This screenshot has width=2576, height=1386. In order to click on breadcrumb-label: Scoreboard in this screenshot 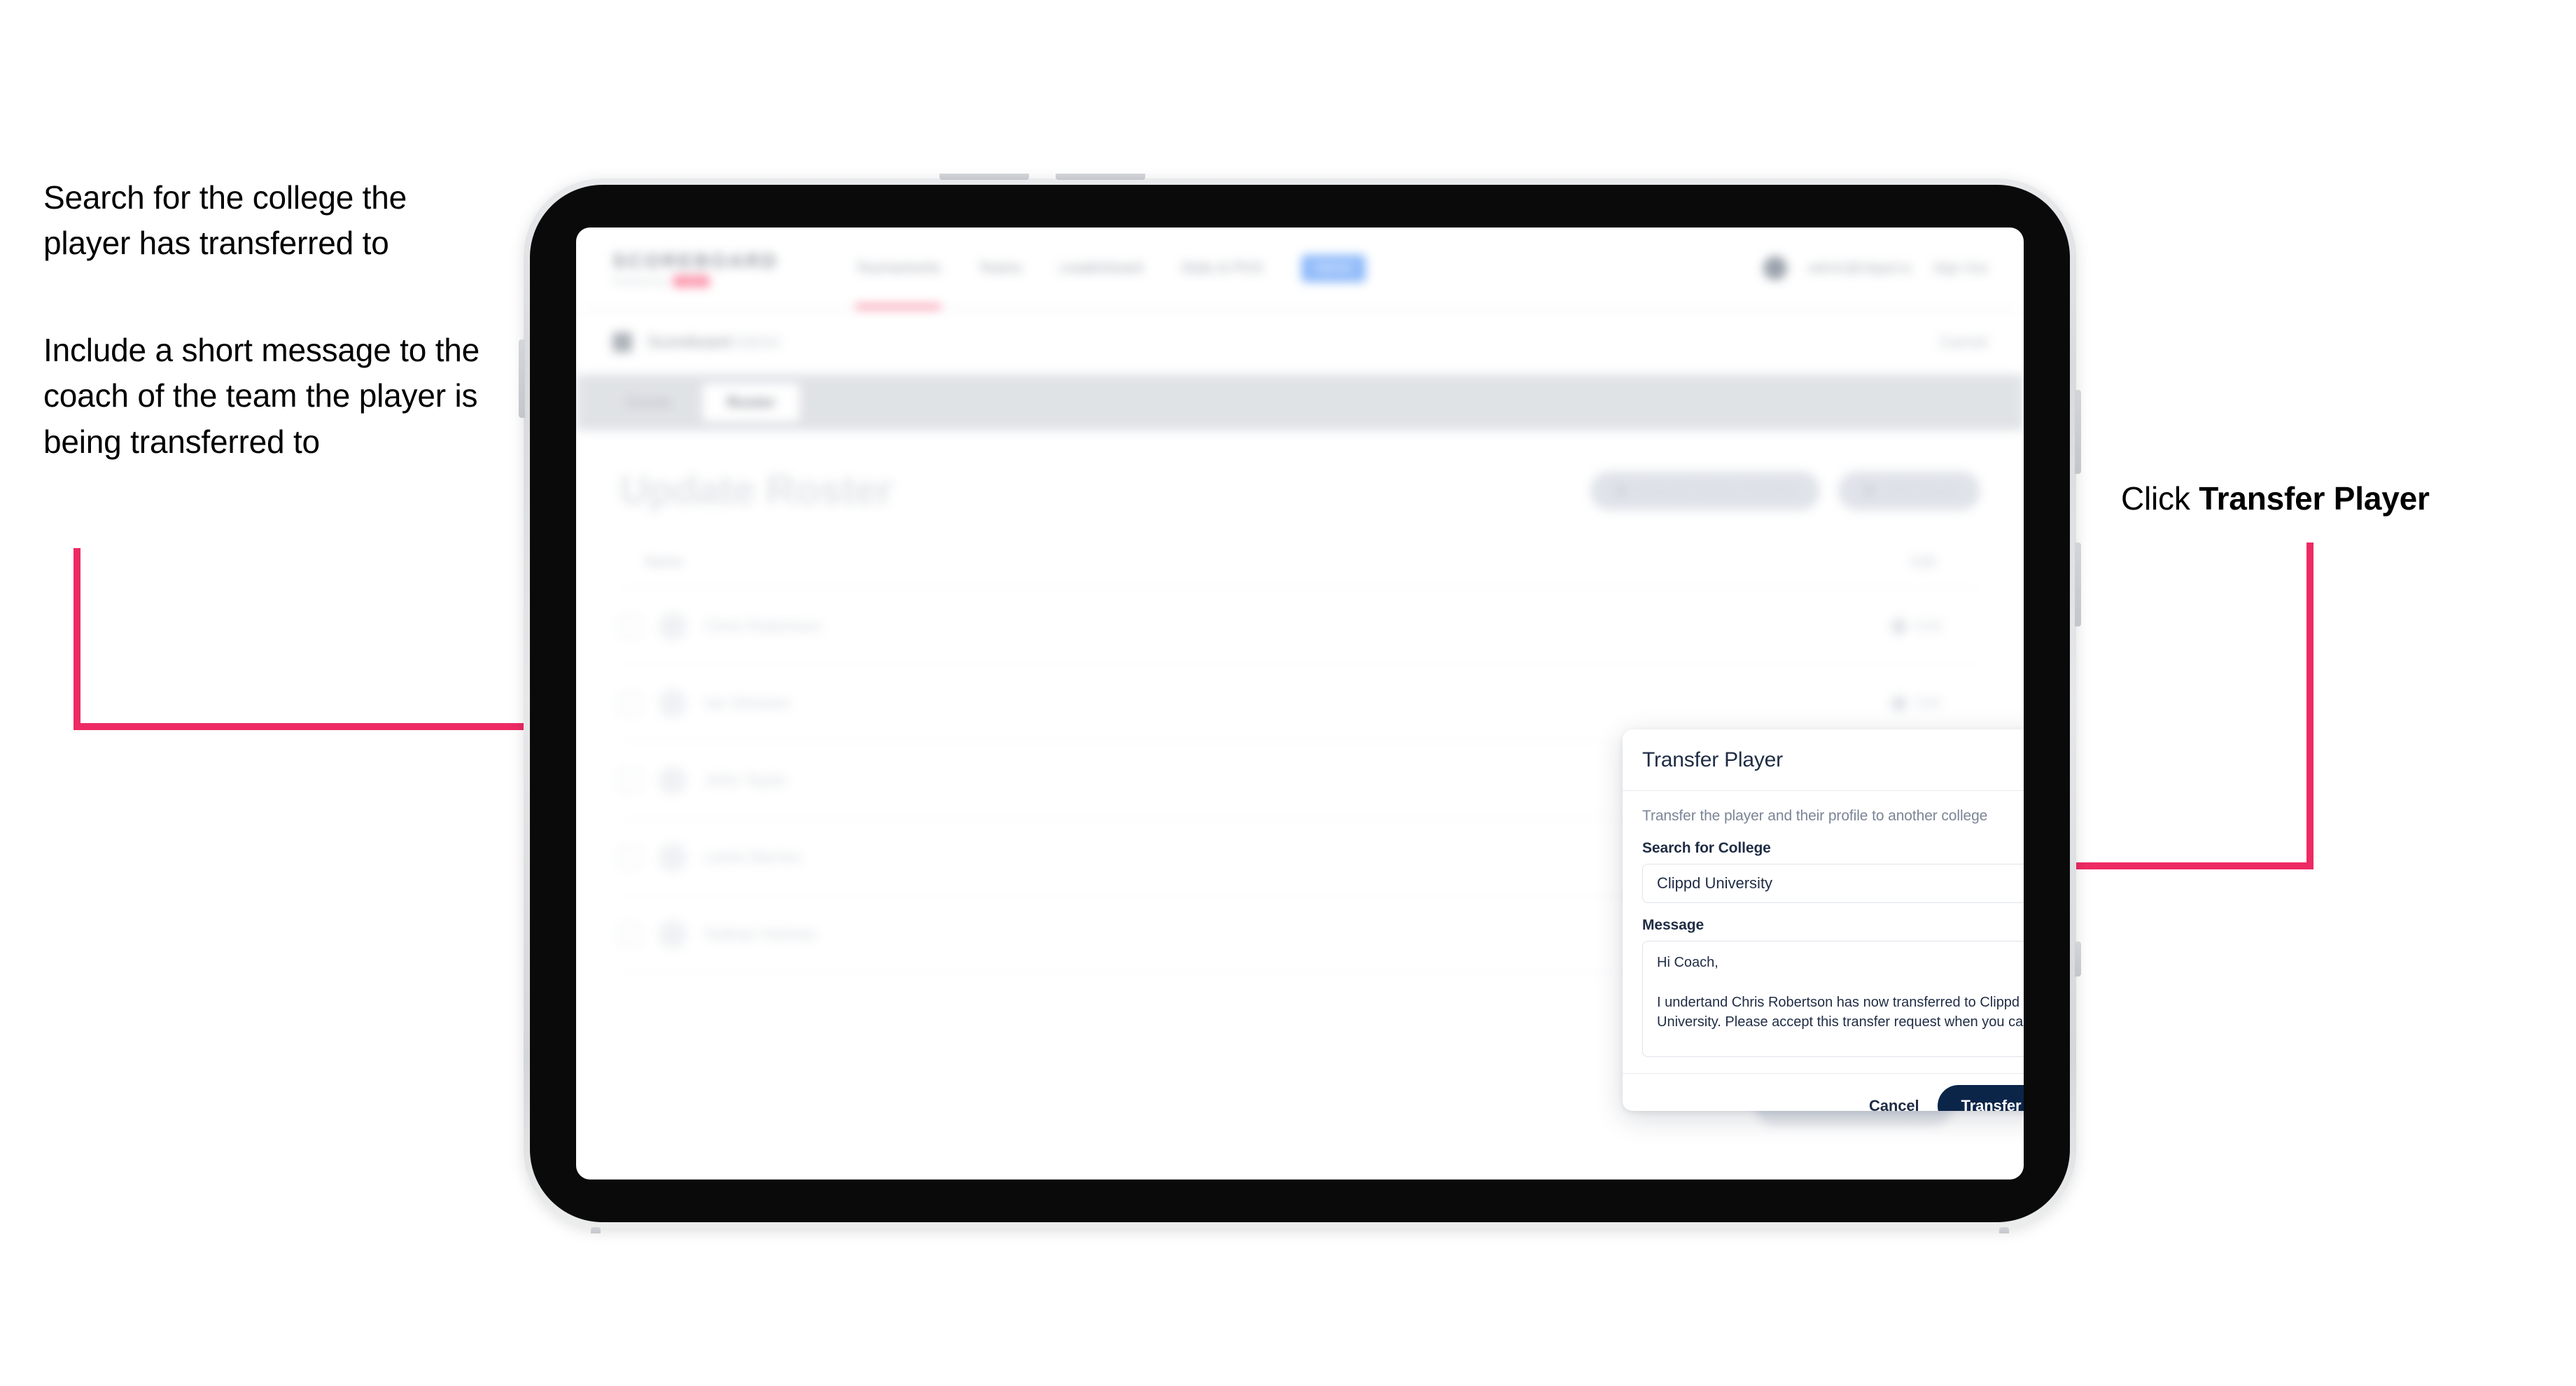, I will do `click(689, 341)`.